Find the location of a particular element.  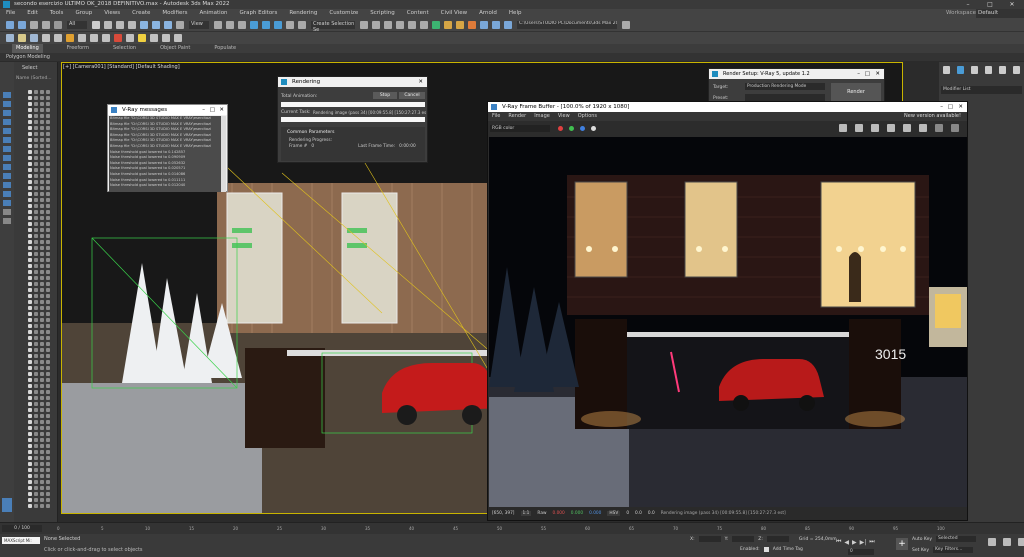

menu-help: Help is located at coordinates (515, 13).